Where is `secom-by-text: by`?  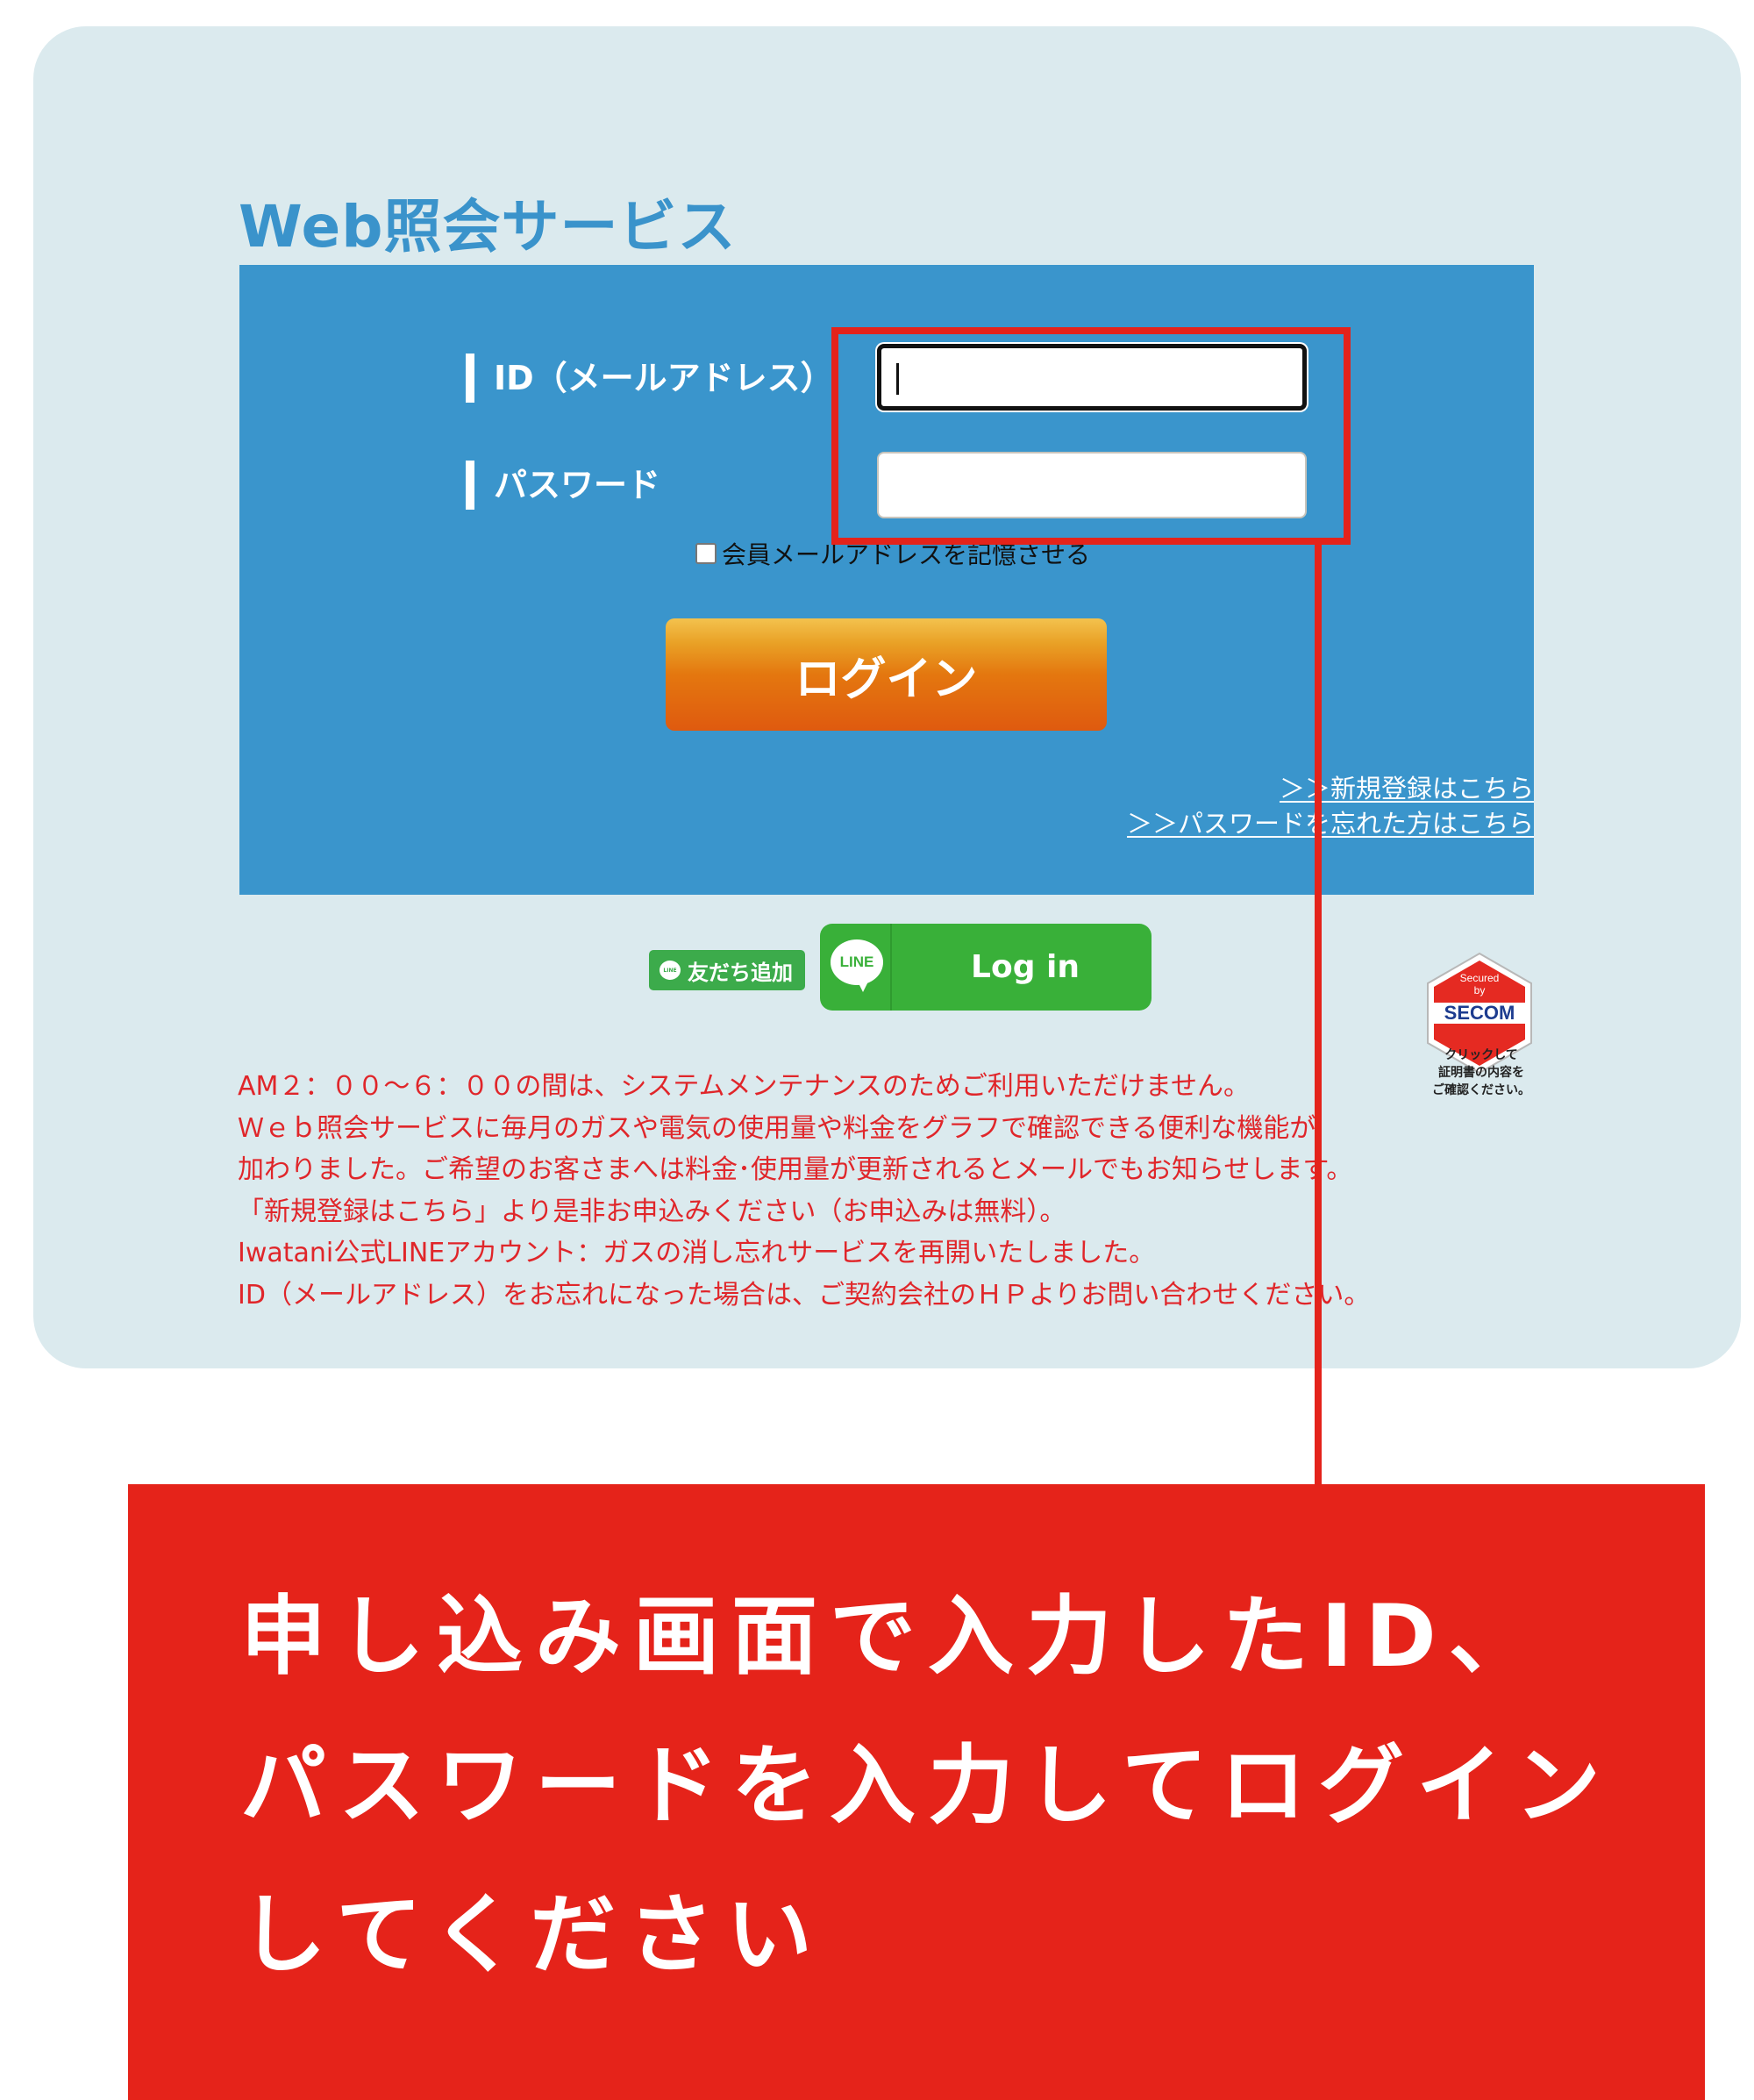
secom-by-text: by is located at coordinates (1480, 990).